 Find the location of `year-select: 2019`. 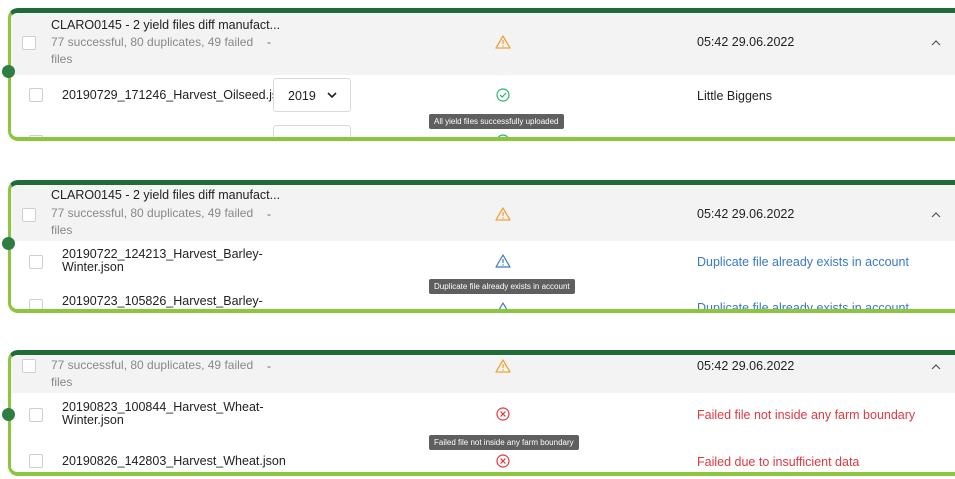

year-select: 2019 is located at coordinates (312, 95).